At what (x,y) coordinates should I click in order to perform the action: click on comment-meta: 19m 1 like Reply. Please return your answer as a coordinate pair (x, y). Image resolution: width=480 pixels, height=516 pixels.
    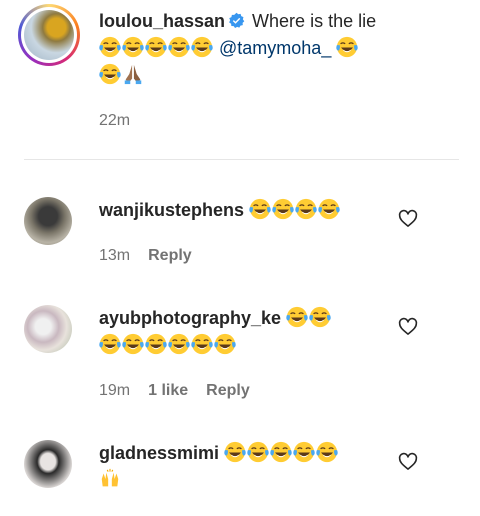
    Looking at the image, I should click on (183, 391).